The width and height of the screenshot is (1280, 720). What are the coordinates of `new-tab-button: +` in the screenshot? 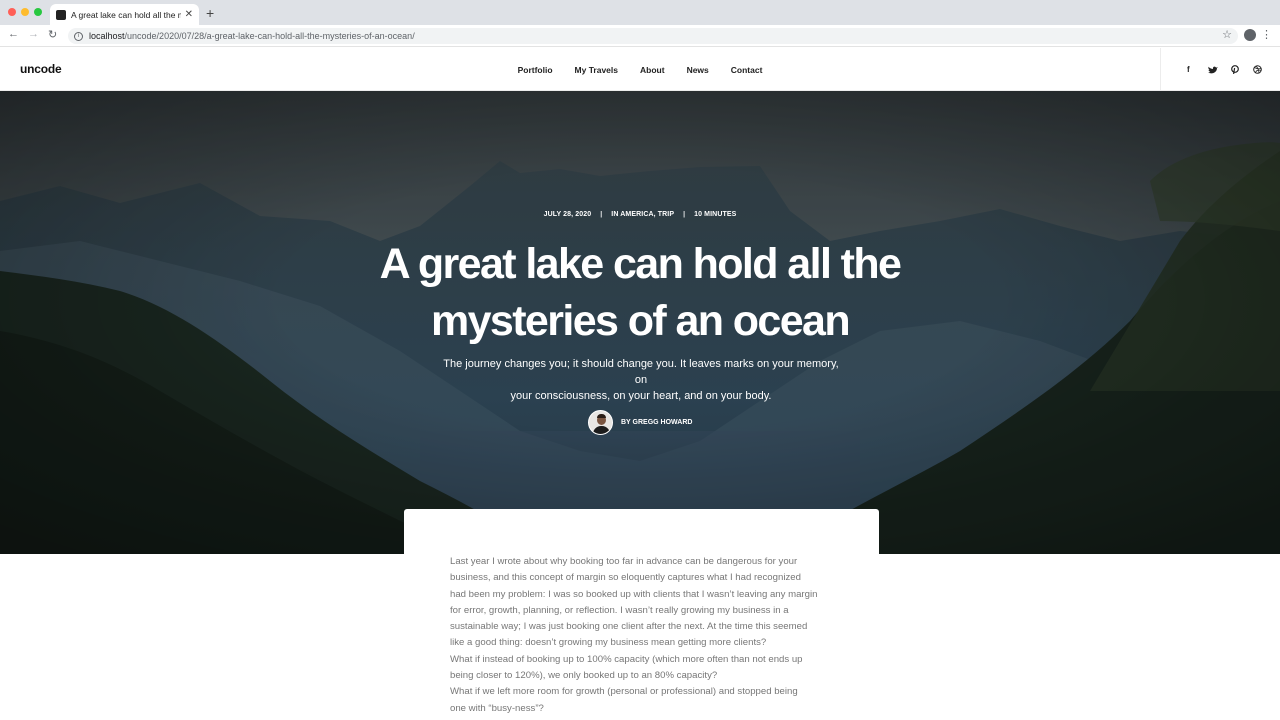 It's located at (210, 13).